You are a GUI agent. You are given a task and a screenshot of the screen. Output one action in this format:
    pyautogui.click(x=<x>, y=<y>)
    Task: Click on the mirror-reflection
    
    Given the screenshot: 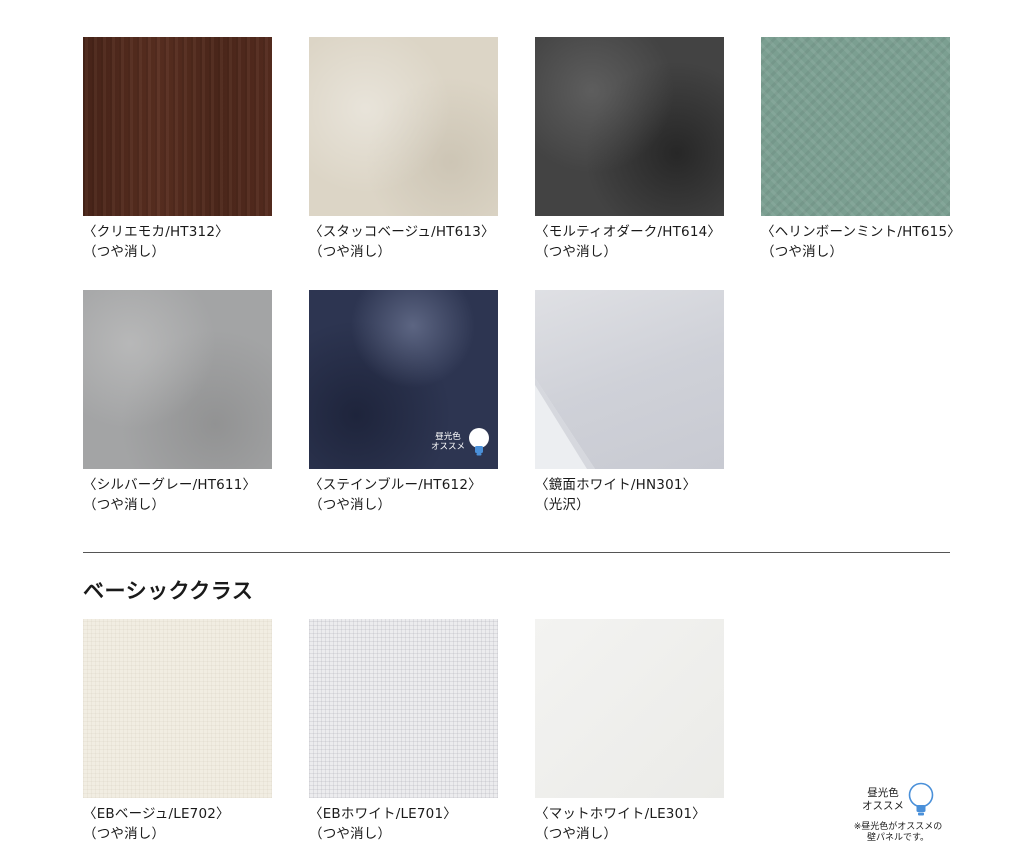 What is the action you would take?
    pyautogui.click(x=565, y=423)
    